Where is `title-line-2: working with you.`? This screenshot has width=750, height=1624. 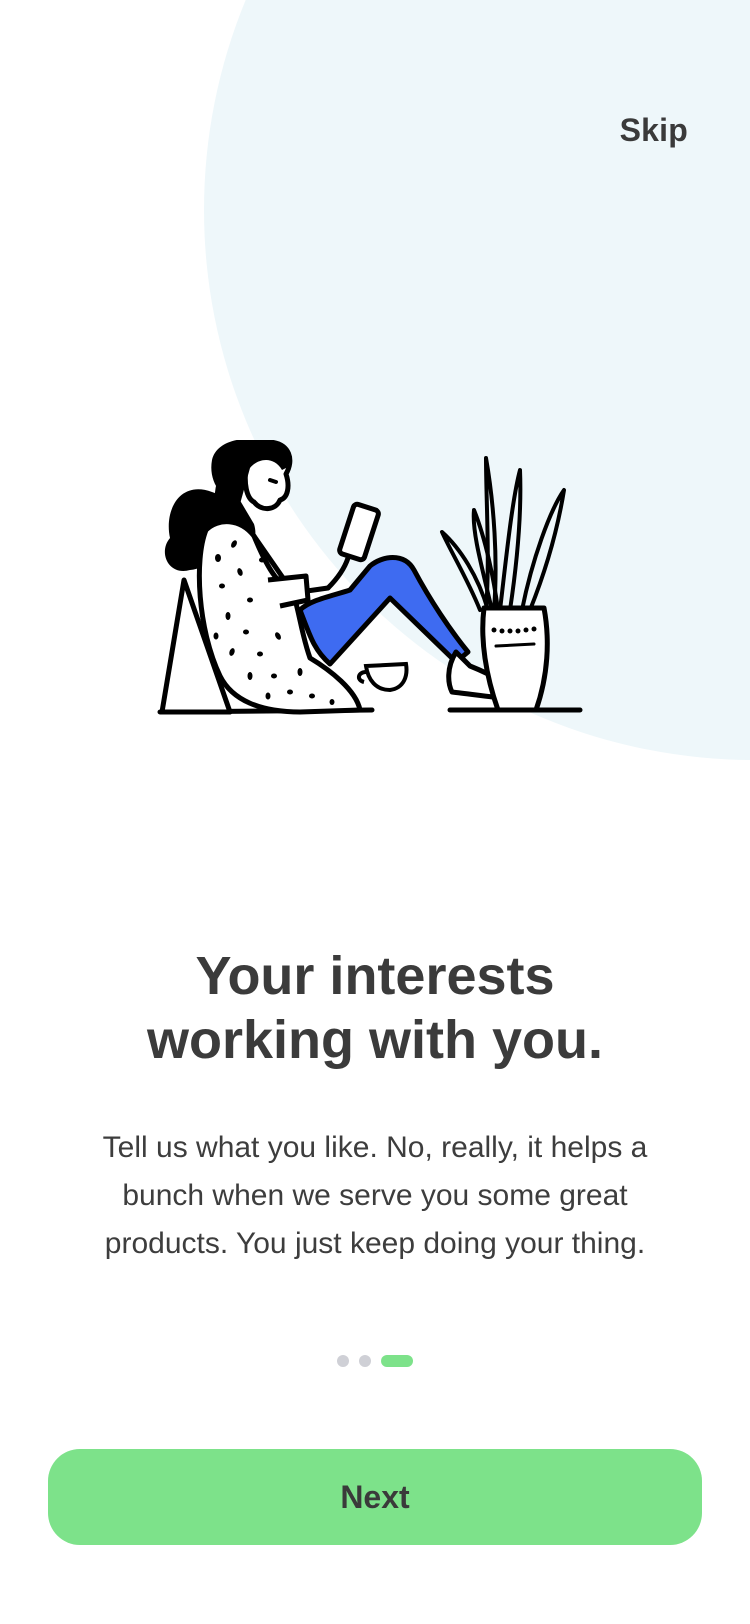 title-line-2: working with you. is located at coordinates (375, 1040).